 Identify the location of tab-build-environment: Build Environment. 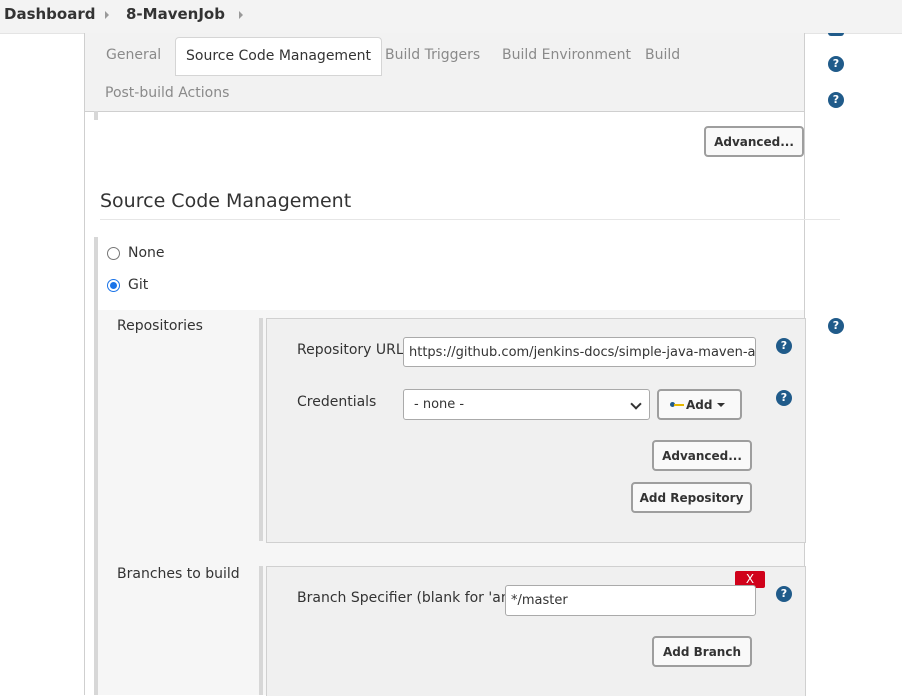
(566, 55).